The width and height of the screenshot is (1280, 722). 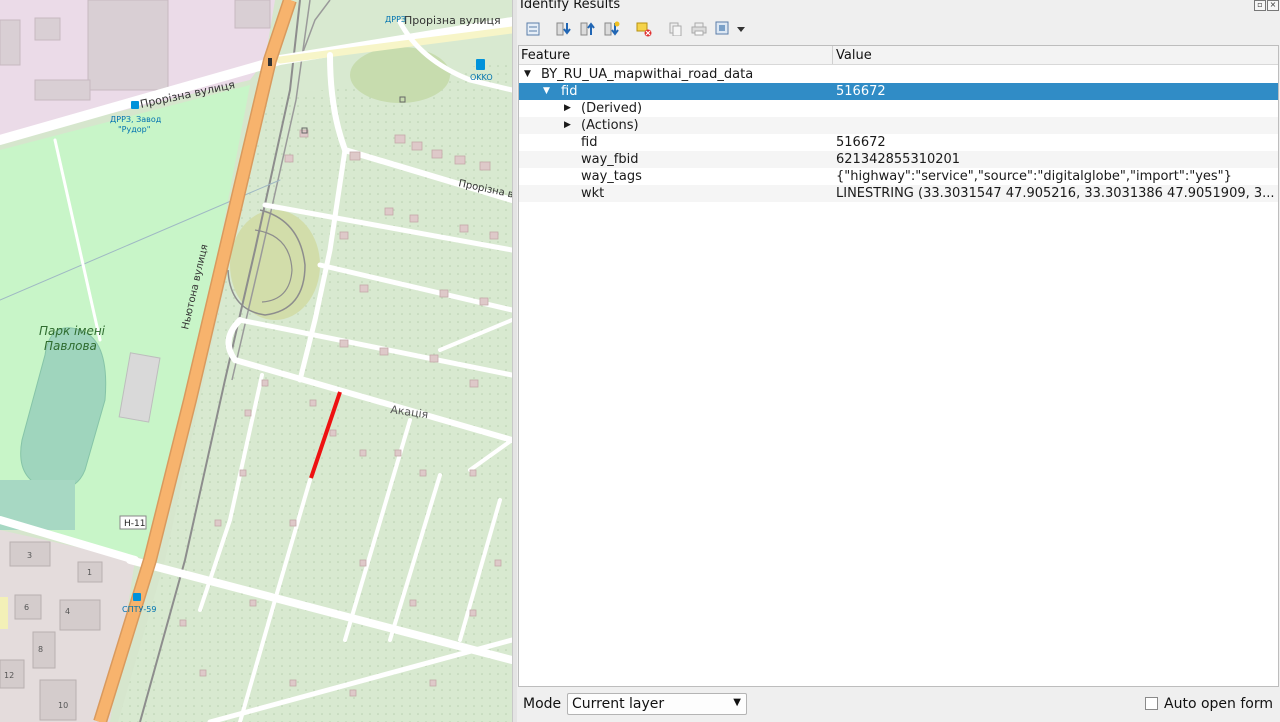 What do you see at coordinates (135, 105) in the screenshot?
I see `bus-stop-icon` at bounding box center [135, 105].